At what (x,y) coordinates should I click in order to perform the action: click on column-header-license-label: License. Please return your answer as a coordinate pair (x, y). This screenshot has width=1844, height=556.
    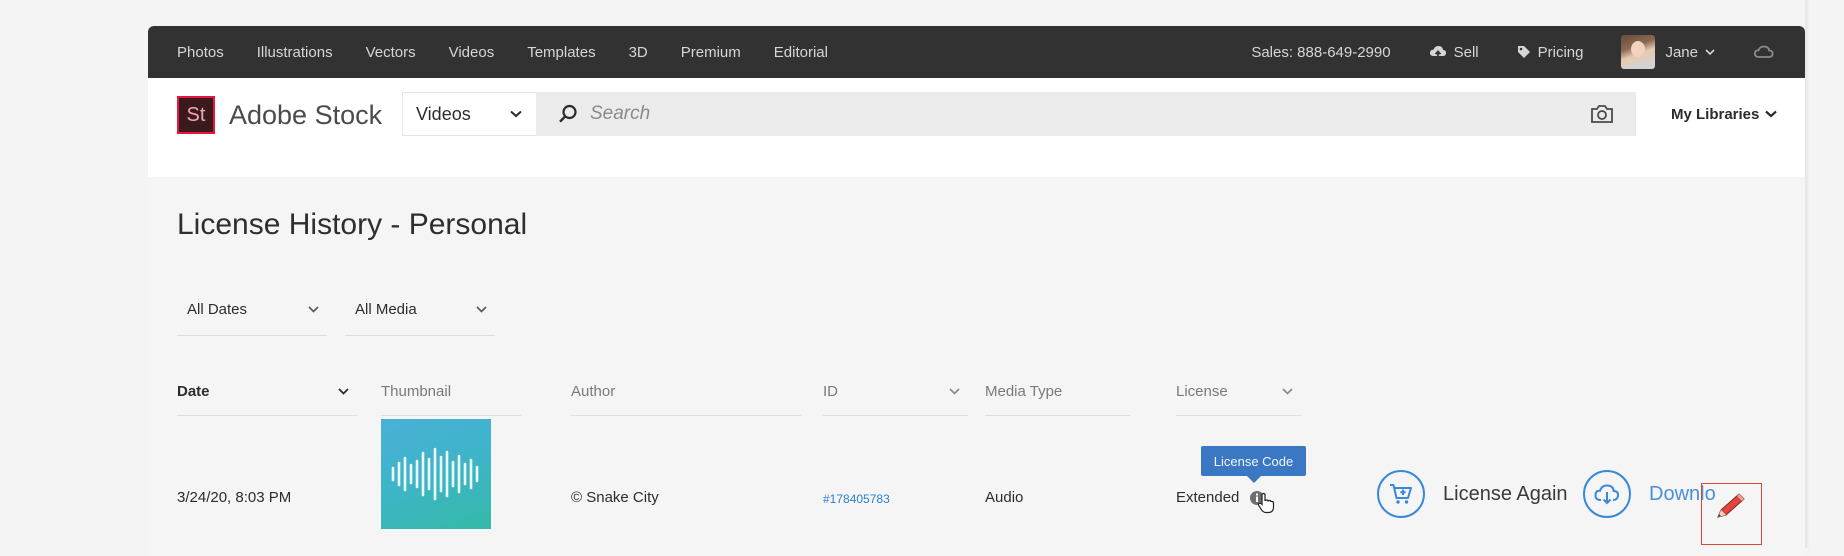
    Looking at the image, I should click on (1202, 391).